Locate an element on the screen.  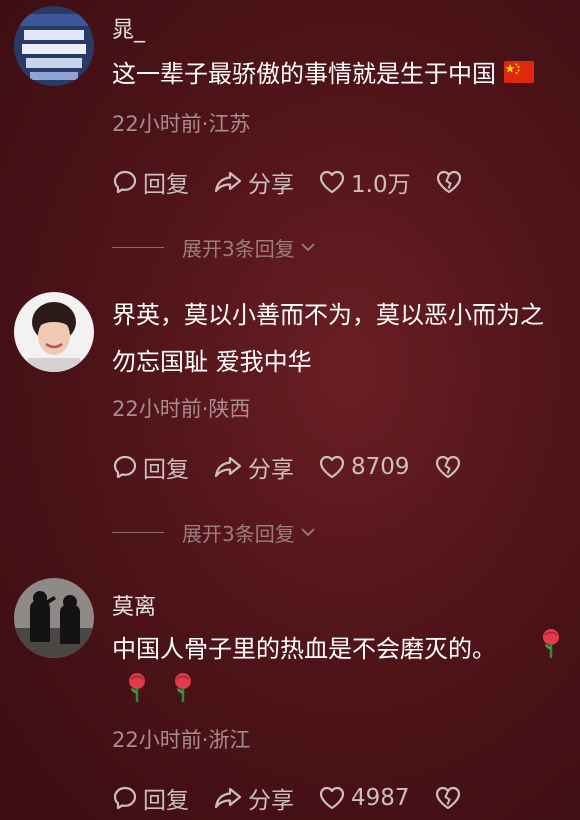
like-button: 1.0万 is located at coordinates (364, 182).